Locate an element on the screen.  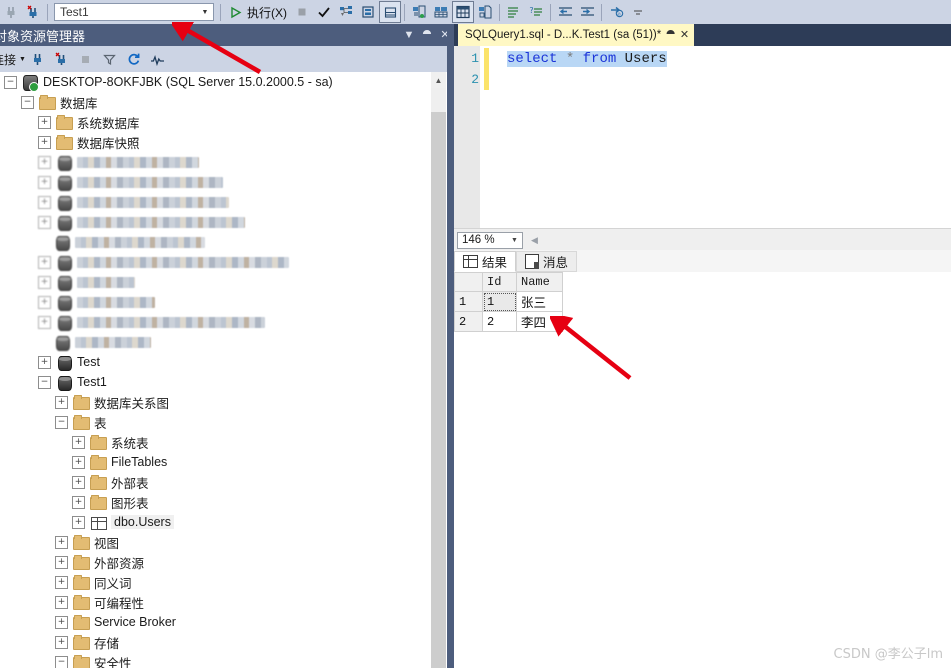
tree-item is located at coordinates (218, 342).